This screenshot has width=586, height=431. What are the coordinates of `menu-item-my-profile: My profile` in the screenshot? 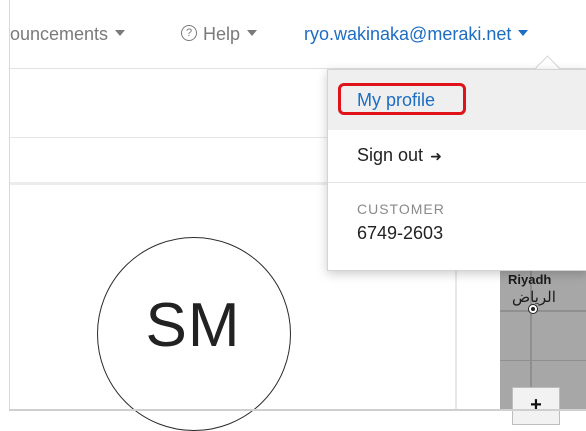 It's located at (457, 100).